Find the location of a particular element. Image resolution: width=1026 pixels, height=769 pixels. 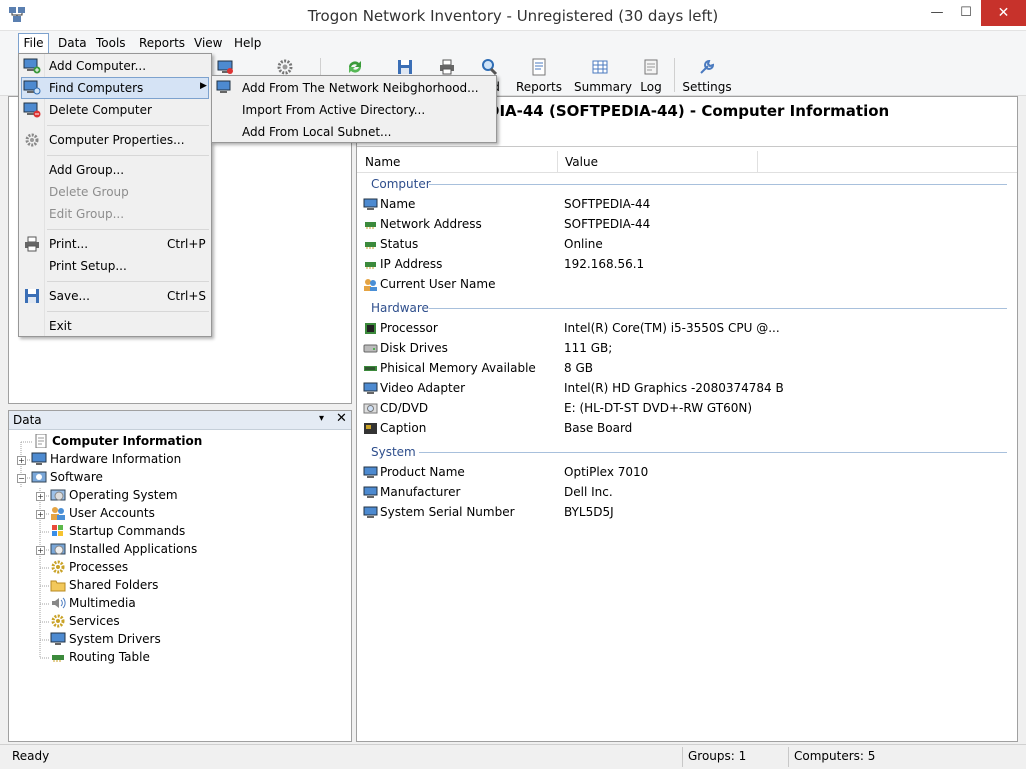

memory-icon is located at coordinates (370, 368).